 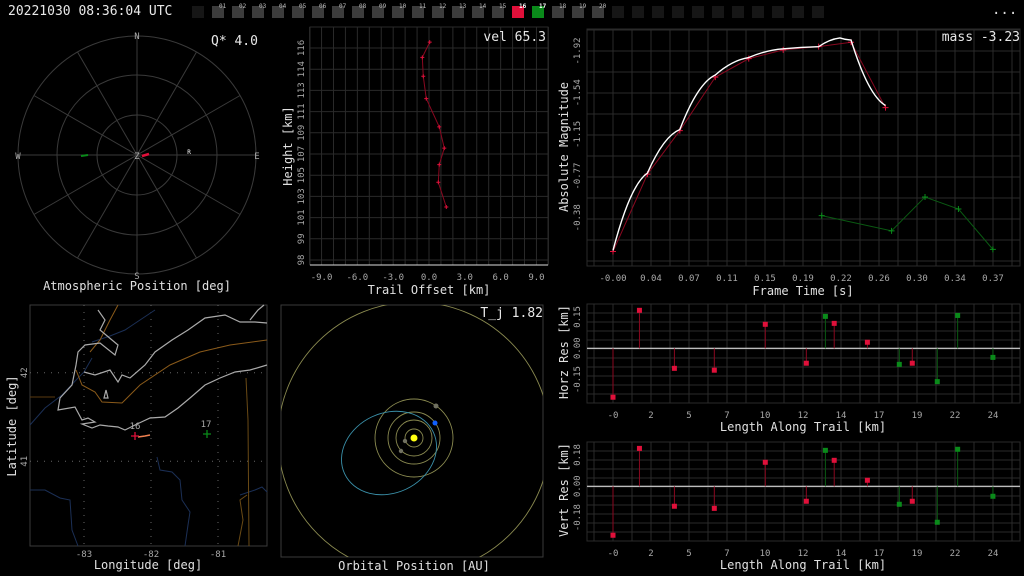 I want to click on time-tick-label: 0.34, so click(x=955, y=279).